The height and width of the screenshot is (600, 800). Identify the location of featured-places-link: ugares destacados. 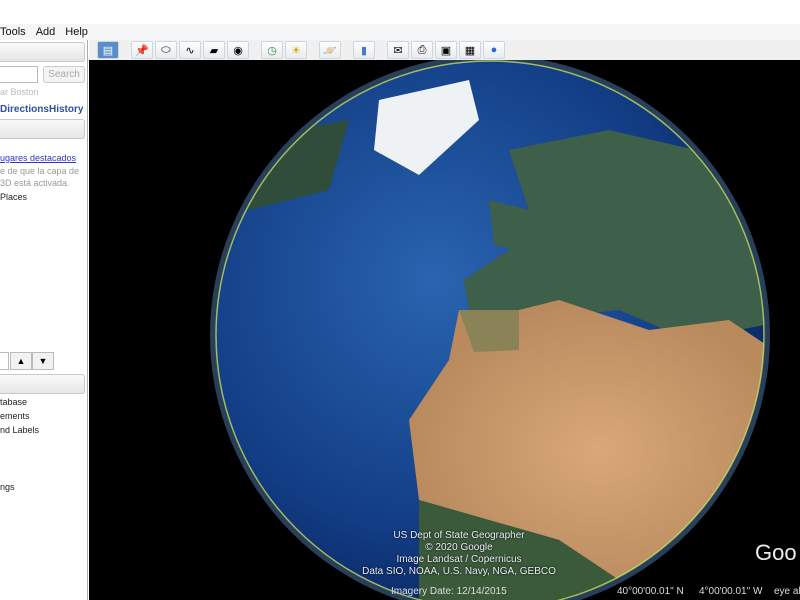
(38, 158).